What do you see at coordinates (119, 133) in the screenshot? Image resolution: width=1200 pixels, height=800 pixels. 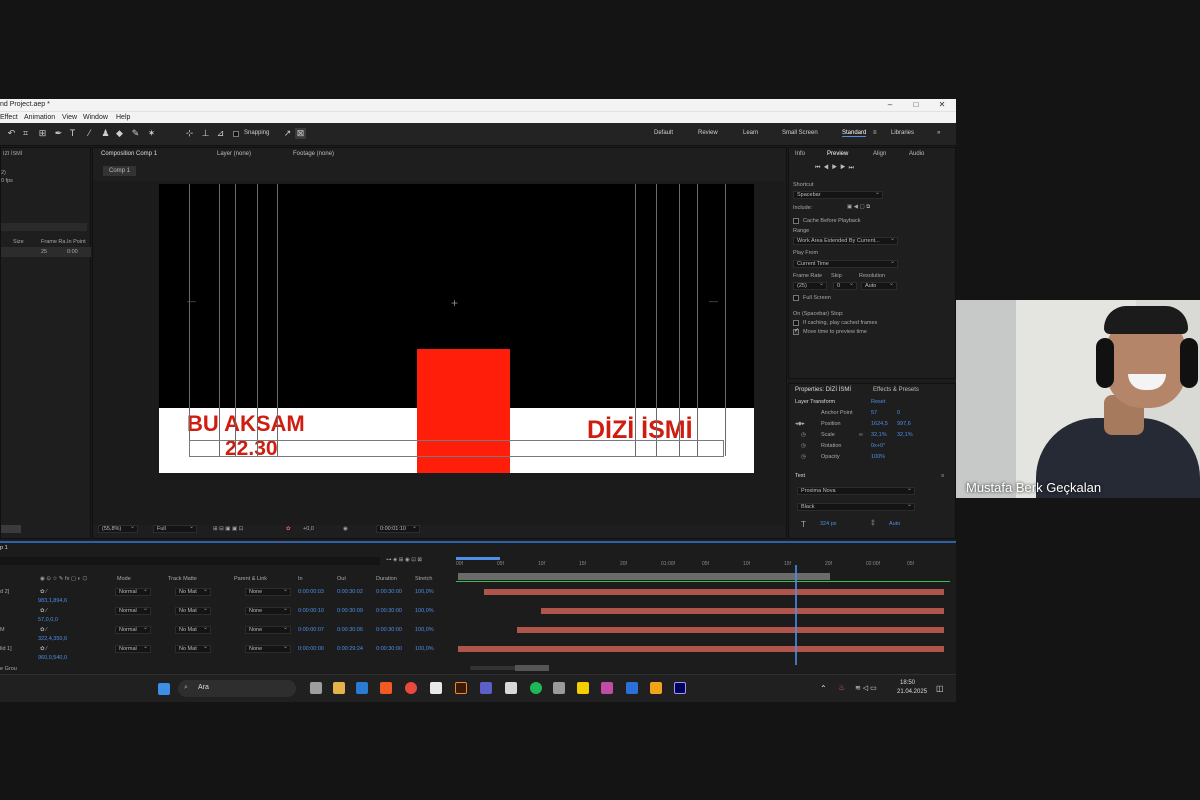 I see `eraser-tool-icon: ◆` at bounding box center [119, 133].